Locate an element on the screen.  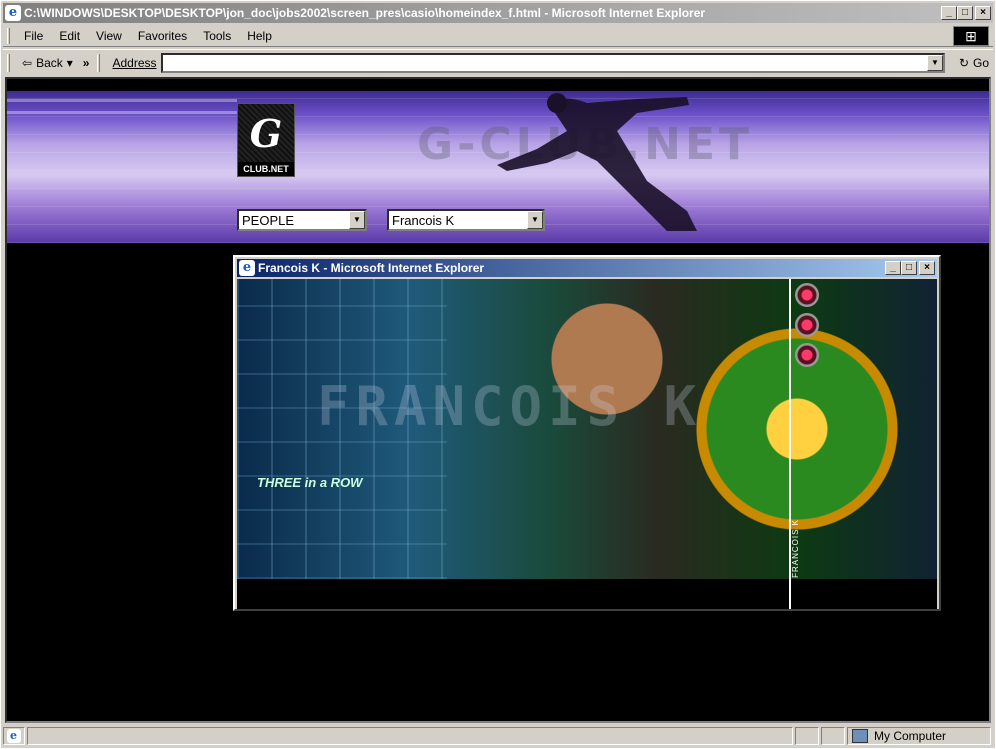
logo-caption: CLUB.NET is located at coordinates (266, 169).